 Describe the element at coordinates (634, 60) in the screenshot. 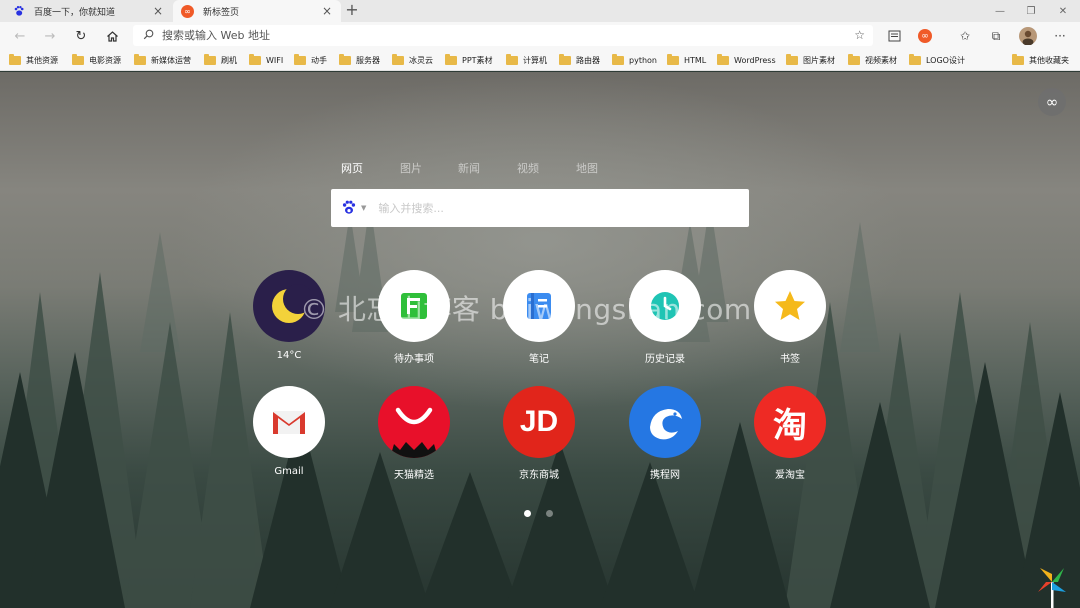

I see `bookmark-folder: python` at that location.